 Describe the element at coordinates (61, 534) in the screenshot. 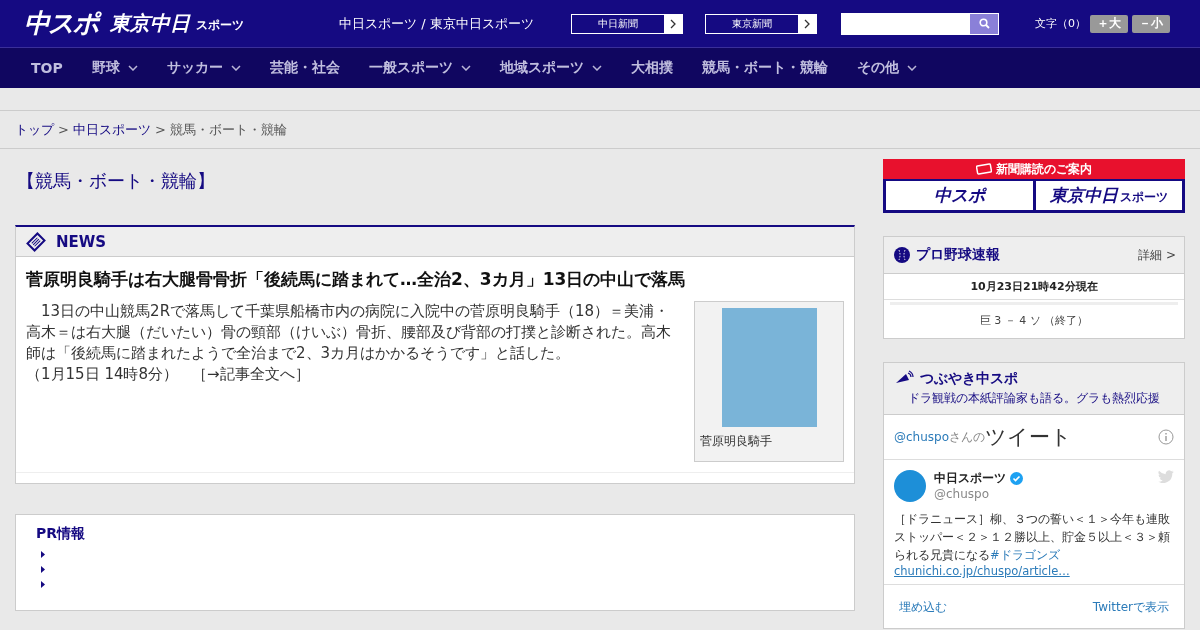

I see `pr-title: PR情報` at that location.